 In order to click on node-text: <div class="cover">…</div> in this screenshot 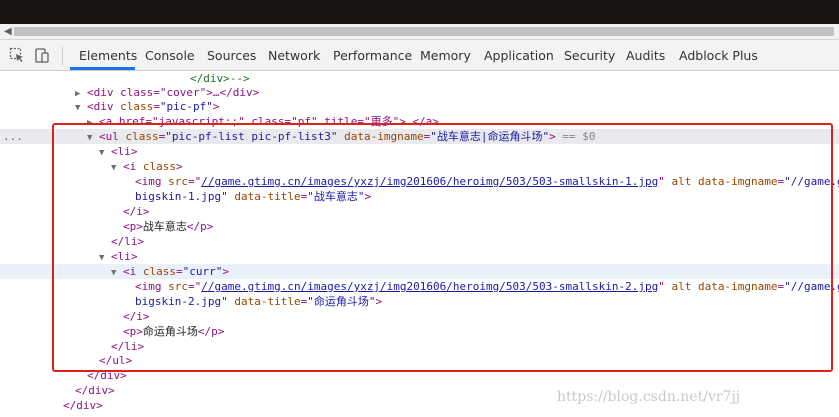, I will do `click(173, 92)`.